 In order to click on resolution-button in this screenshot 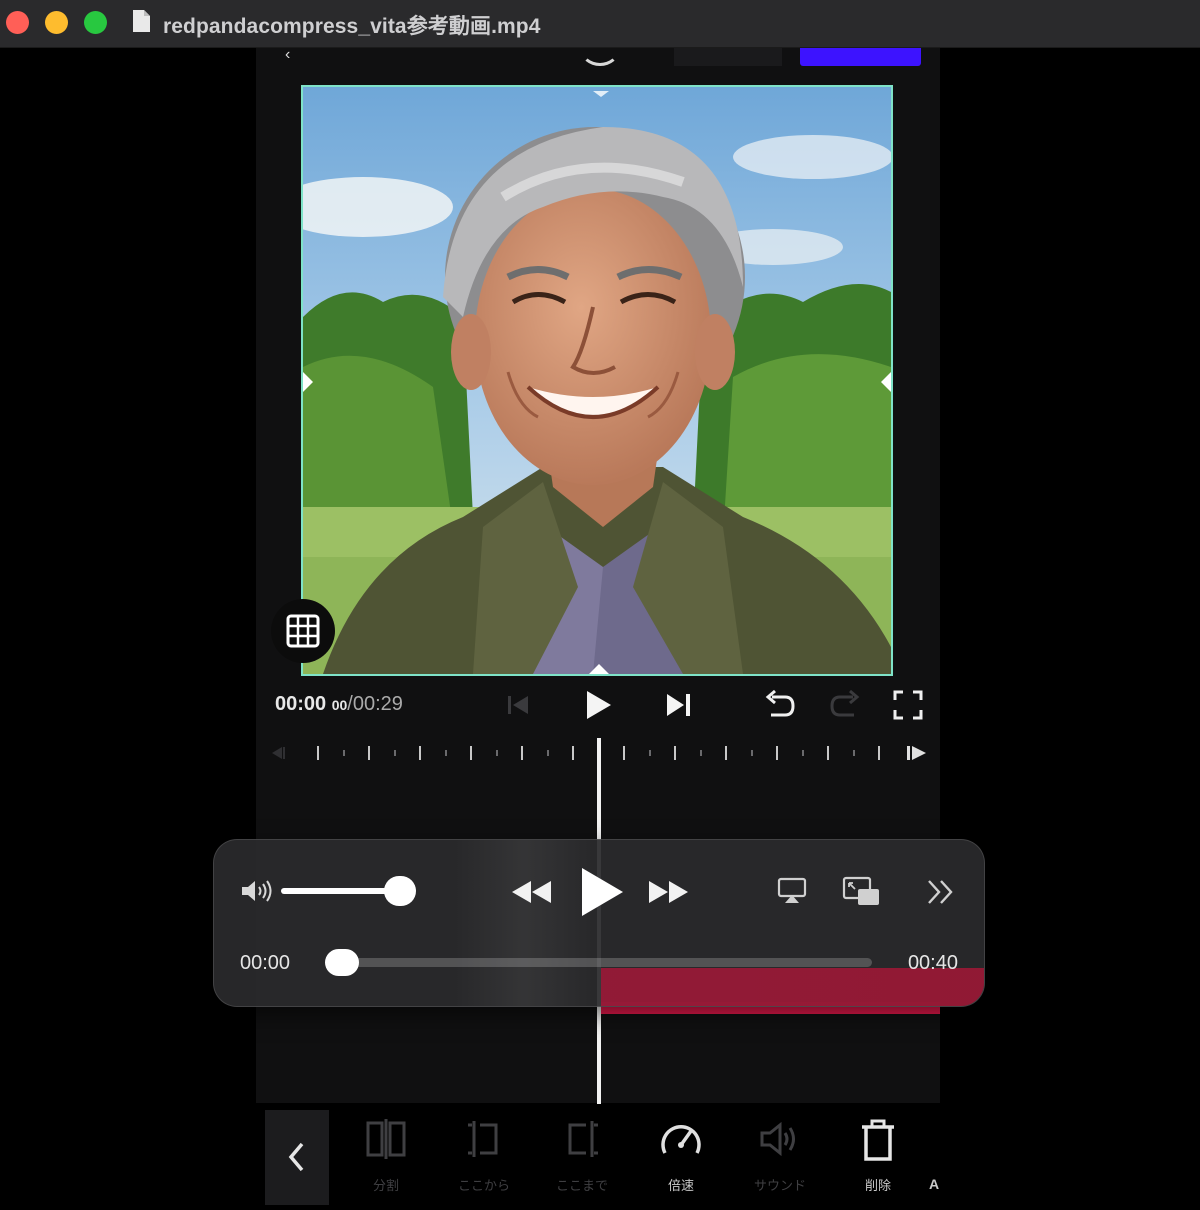, I will do `click(728, 57)`.